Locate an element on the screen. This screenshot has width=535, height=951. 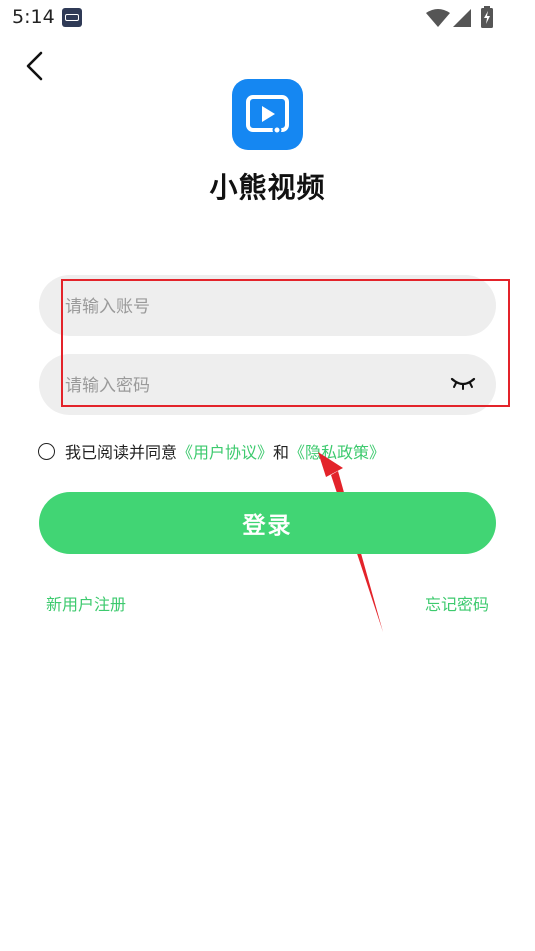
back-button is located at coordinates (36, 66).